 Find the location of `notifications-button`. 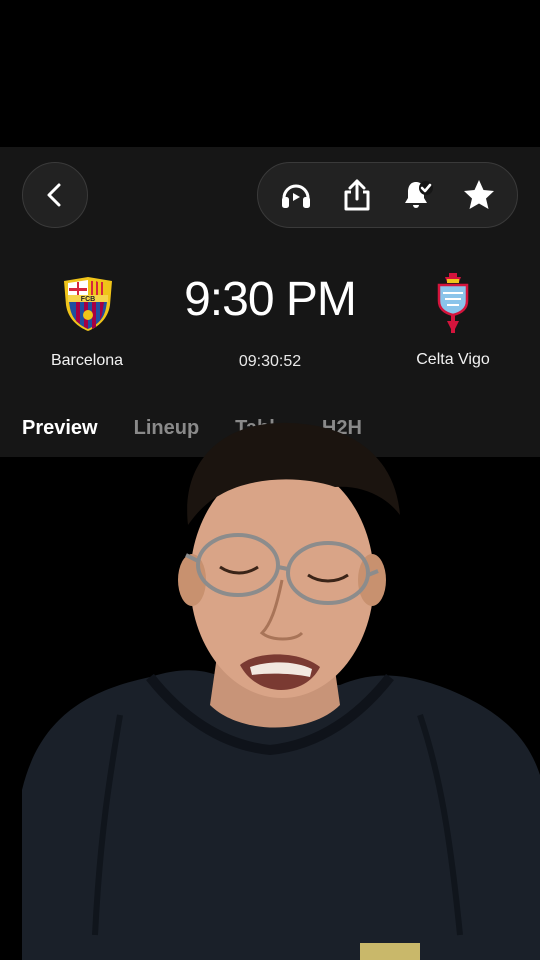

notifications-button is located at coordinates (418, 195).